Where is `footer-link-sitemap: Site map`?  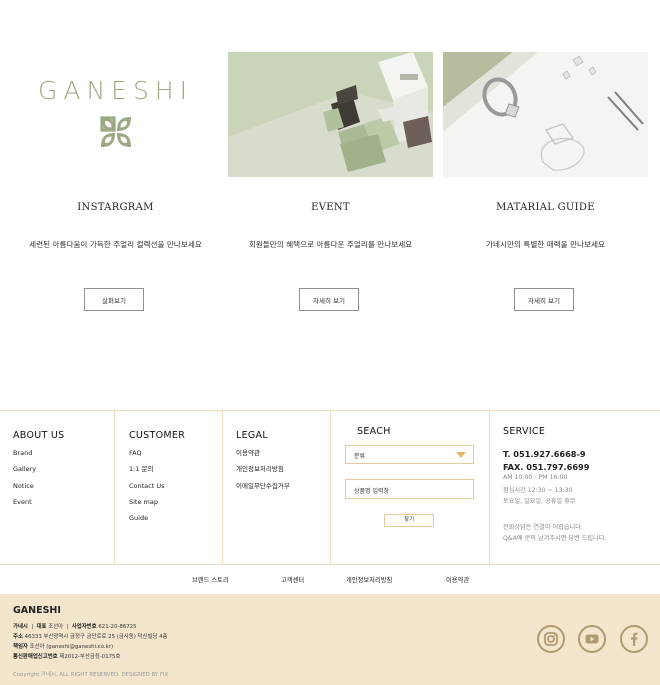
footer-link-sitemap: Site map is located at coordinates (147, 505).